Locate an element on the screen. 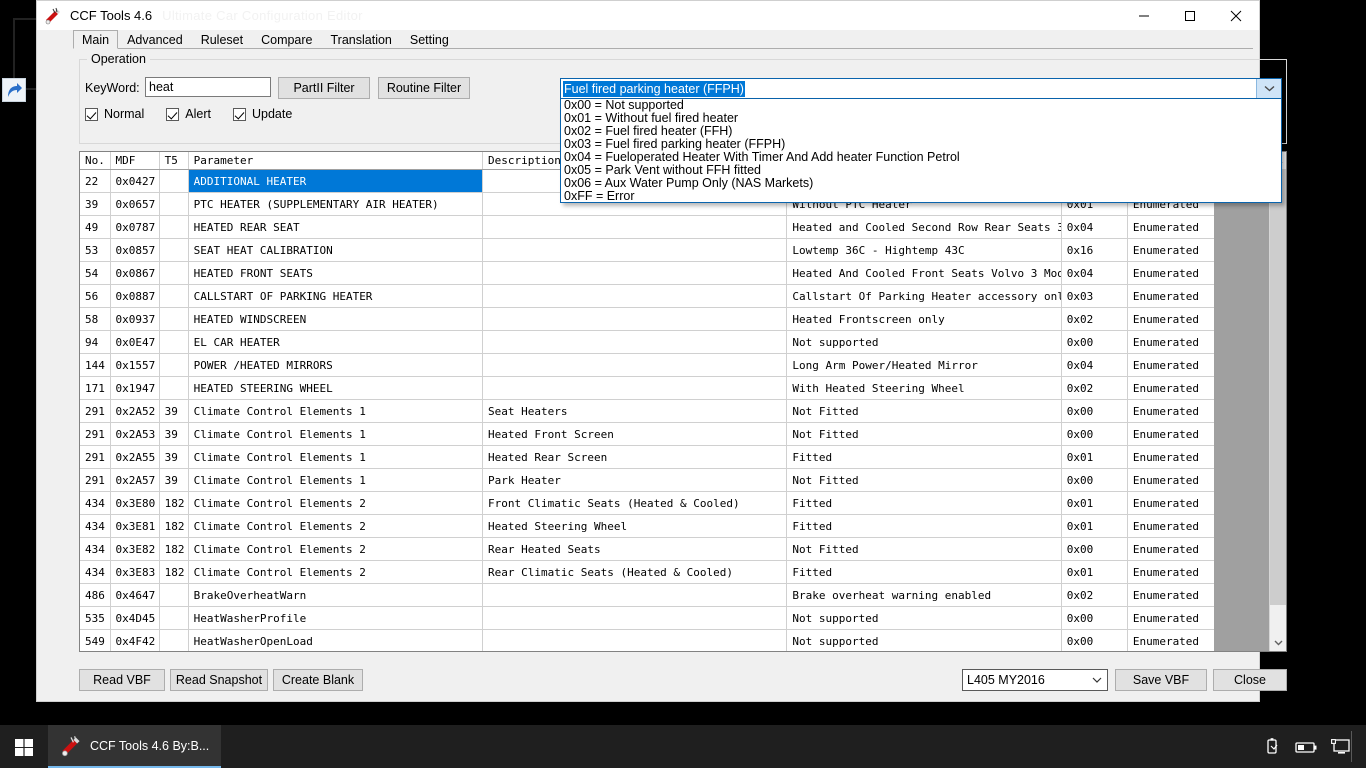  cell-value: 0x04 is located at coordinates (1094, 227).